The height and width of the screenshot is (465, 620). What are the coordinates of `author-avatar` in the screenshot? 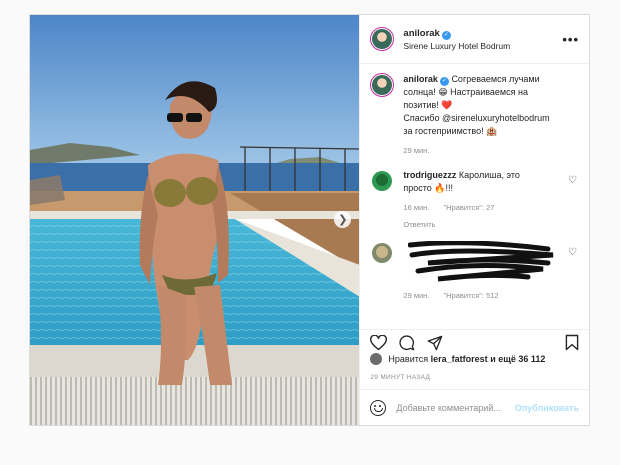 It's located at (382, 39).